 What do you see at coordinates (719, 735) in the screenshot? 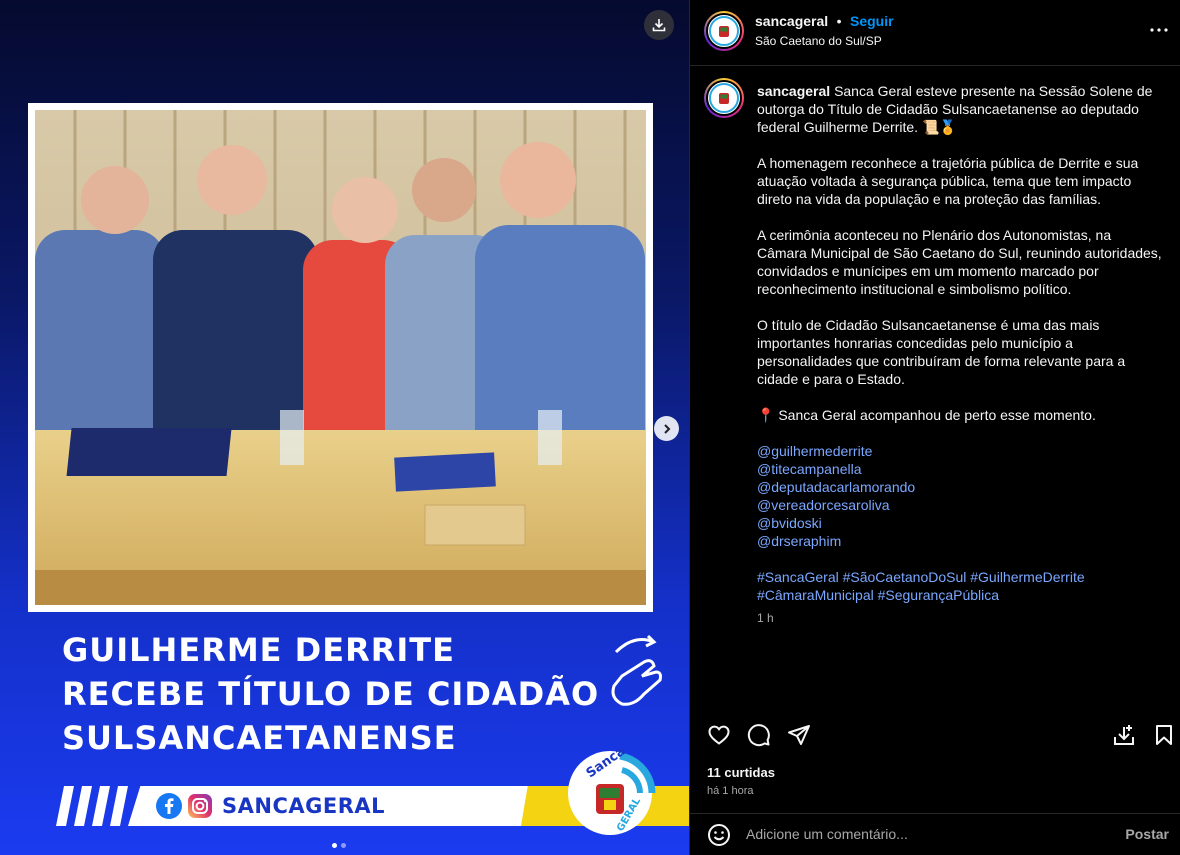
I see `heart-icon` at bounding box center [719, 735].